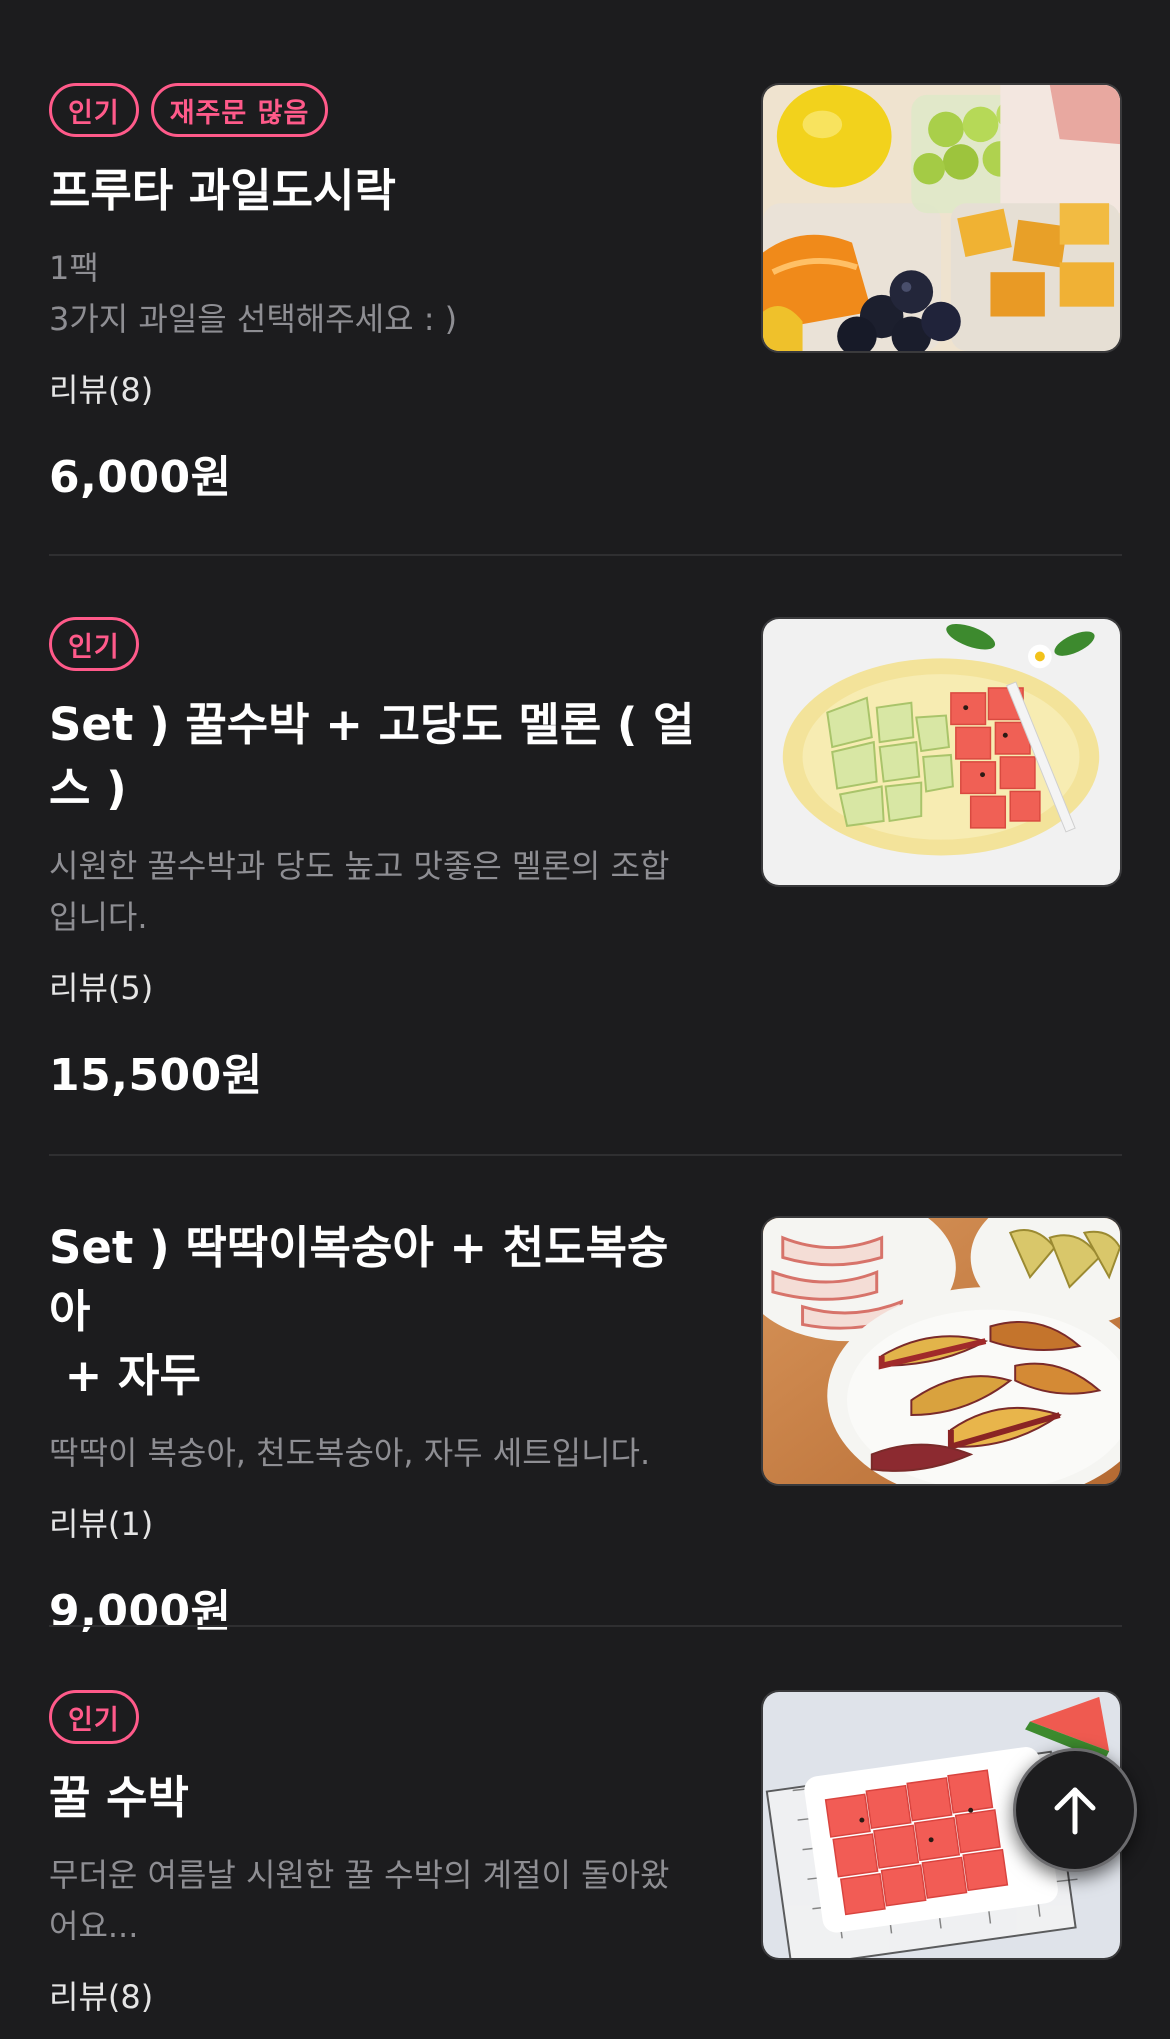 The width and height of the screenshot is (1170, 2039). I want to click on fruit-lunchbox-photo, so click(941, 218).